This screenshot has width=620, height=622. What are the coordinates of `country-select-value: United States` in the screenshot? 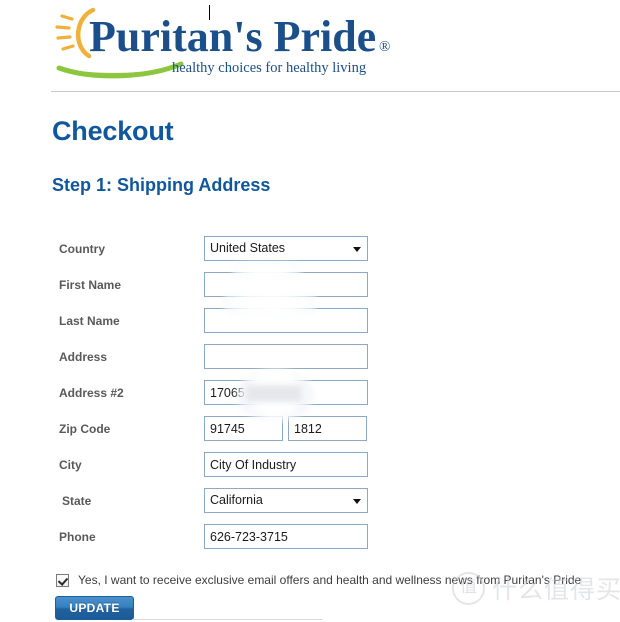 It's located at (248, 248).